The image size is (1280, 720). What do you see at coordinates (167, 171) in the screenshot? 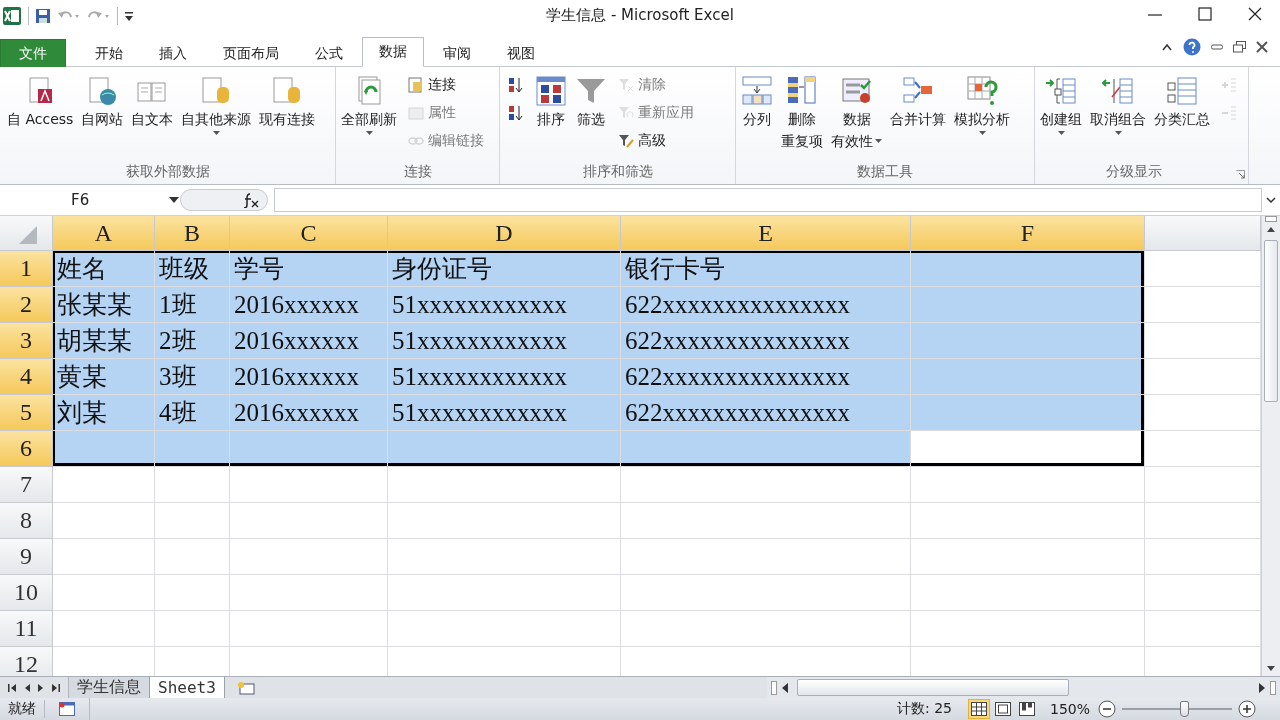
I see `group-label: 获取外部数据` at bounding box center [167, 171].